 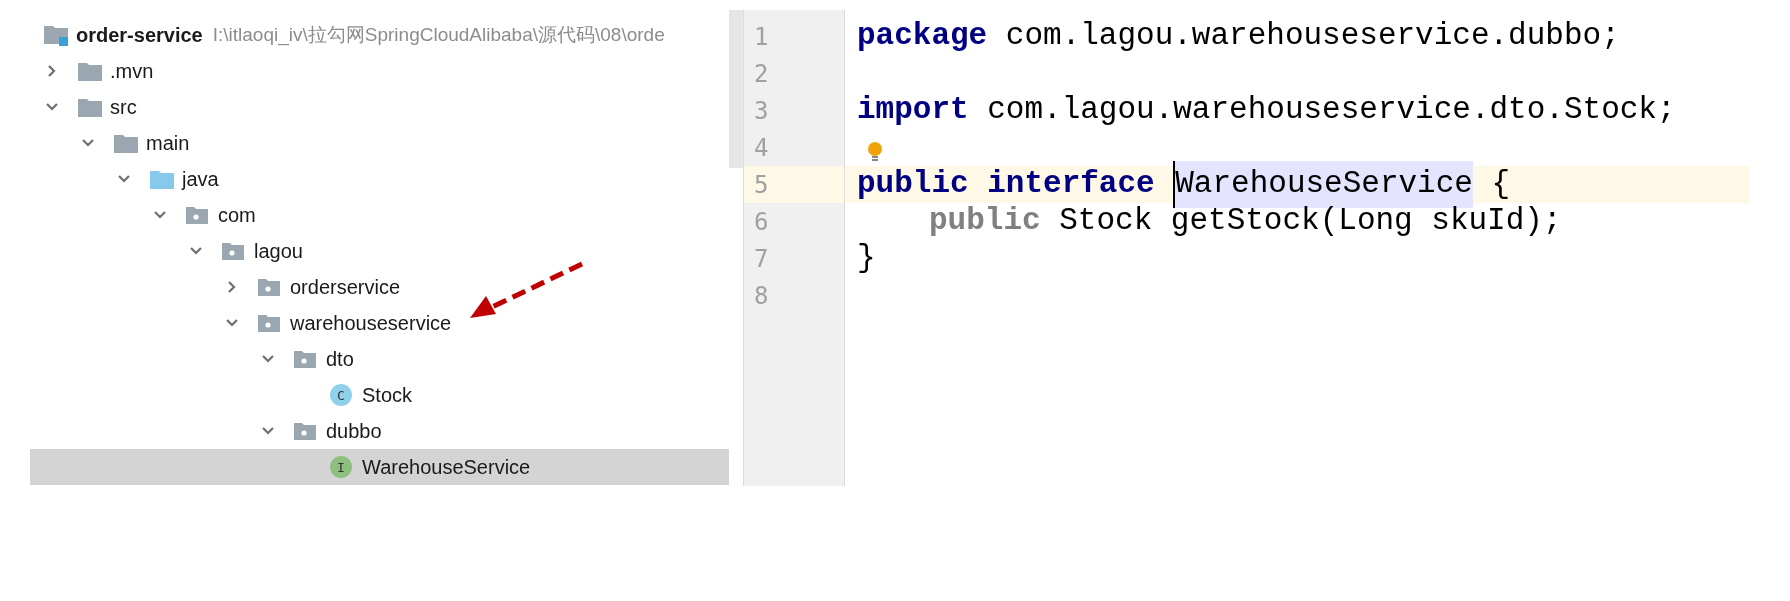 What do you see at coordinates (200, 179) in the screenshot?
I see `tree-item-label: java` at bounding box center [200, 179].